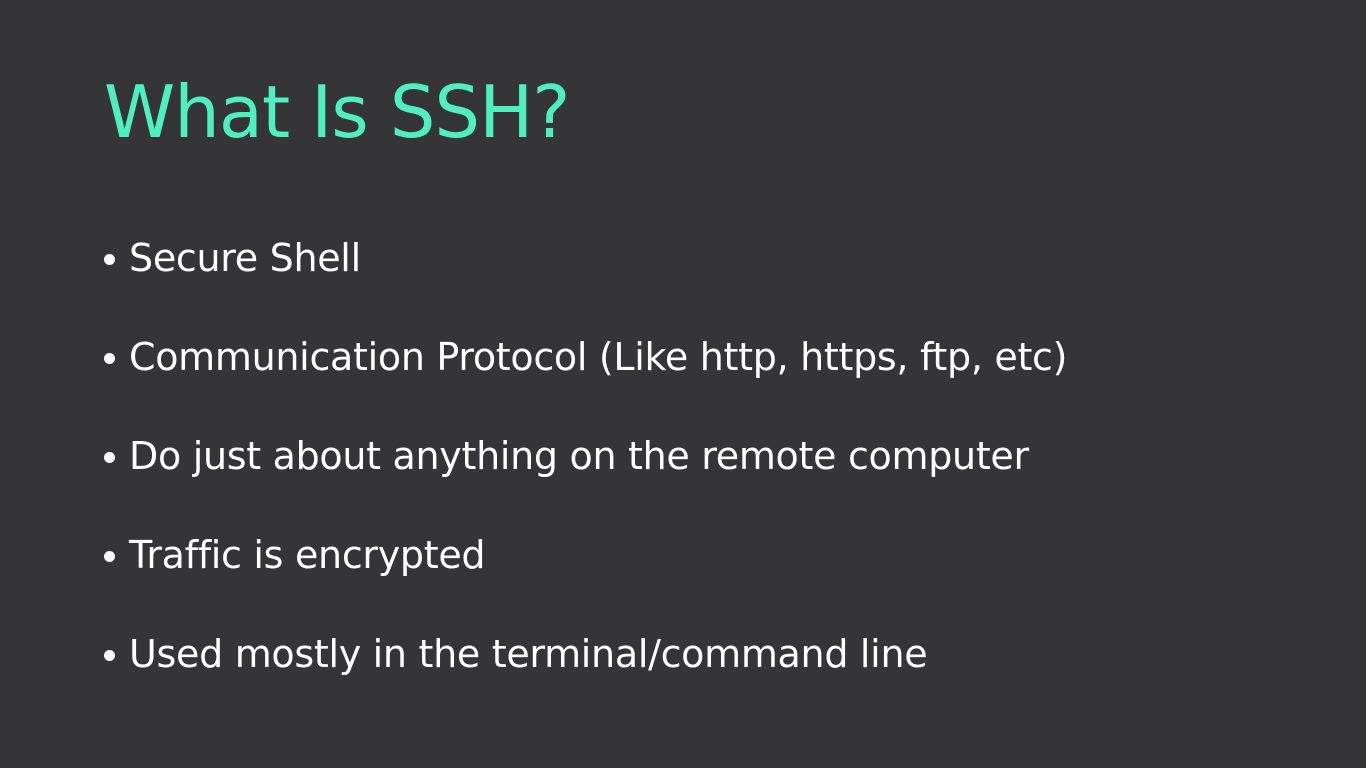  I want to click on bullet-item: Secure Shell, so click(585, 258).